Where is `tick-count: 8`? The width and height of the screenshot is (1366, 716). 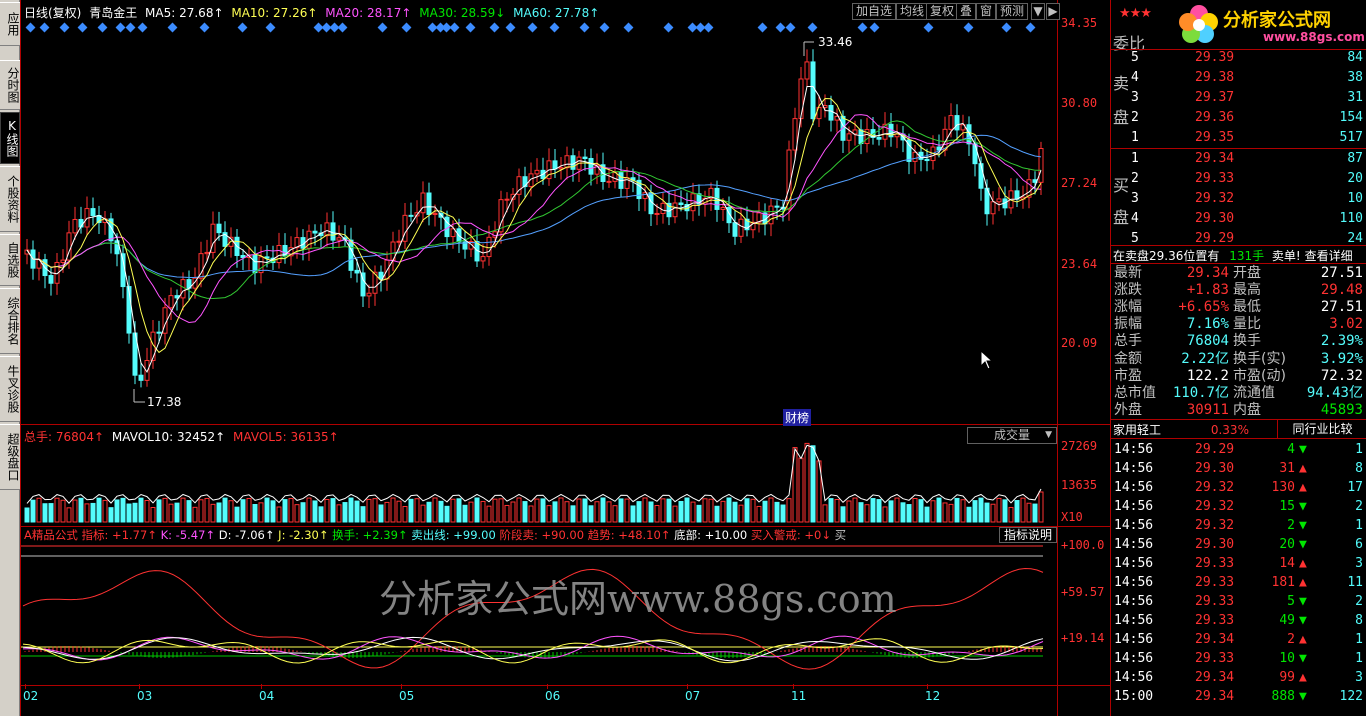 tick-count: 8 is located at coordinates (1359, 620).